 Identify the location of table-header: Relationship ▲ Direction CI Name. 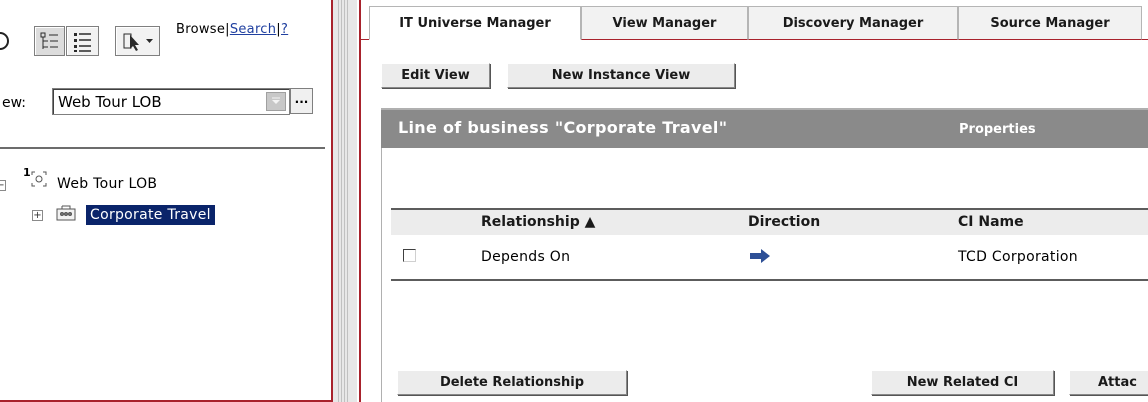
(769, 222).